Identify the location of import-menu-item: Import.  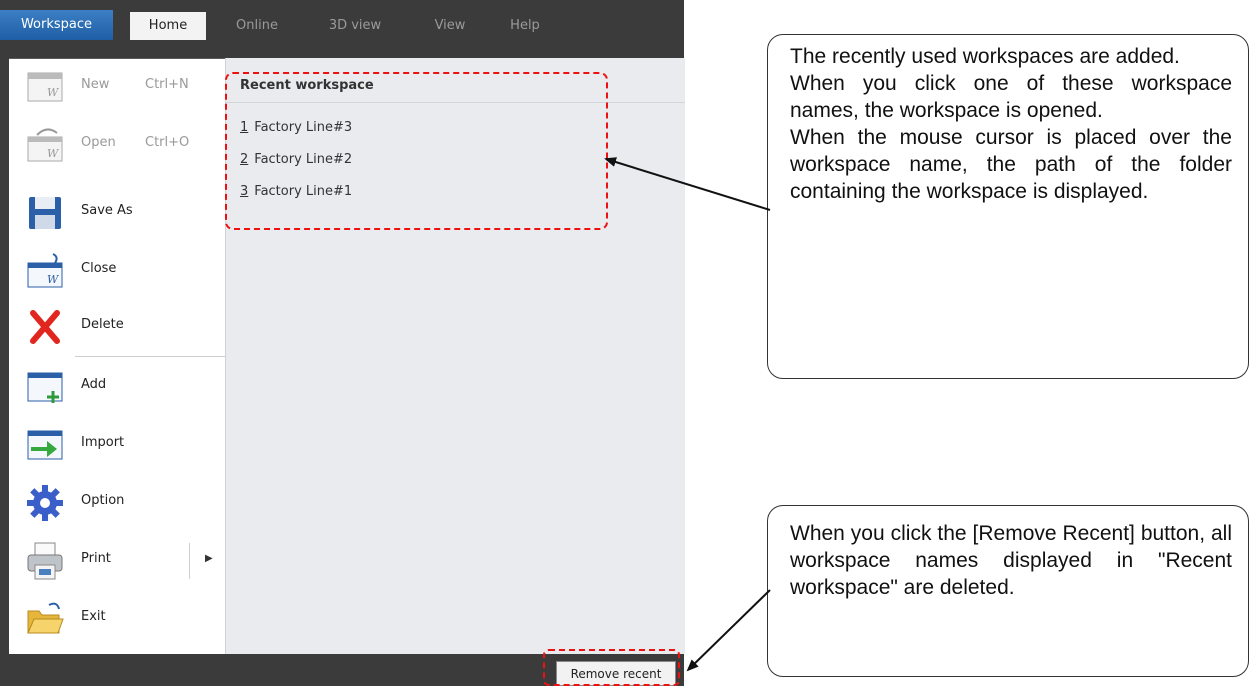
(117, 445).